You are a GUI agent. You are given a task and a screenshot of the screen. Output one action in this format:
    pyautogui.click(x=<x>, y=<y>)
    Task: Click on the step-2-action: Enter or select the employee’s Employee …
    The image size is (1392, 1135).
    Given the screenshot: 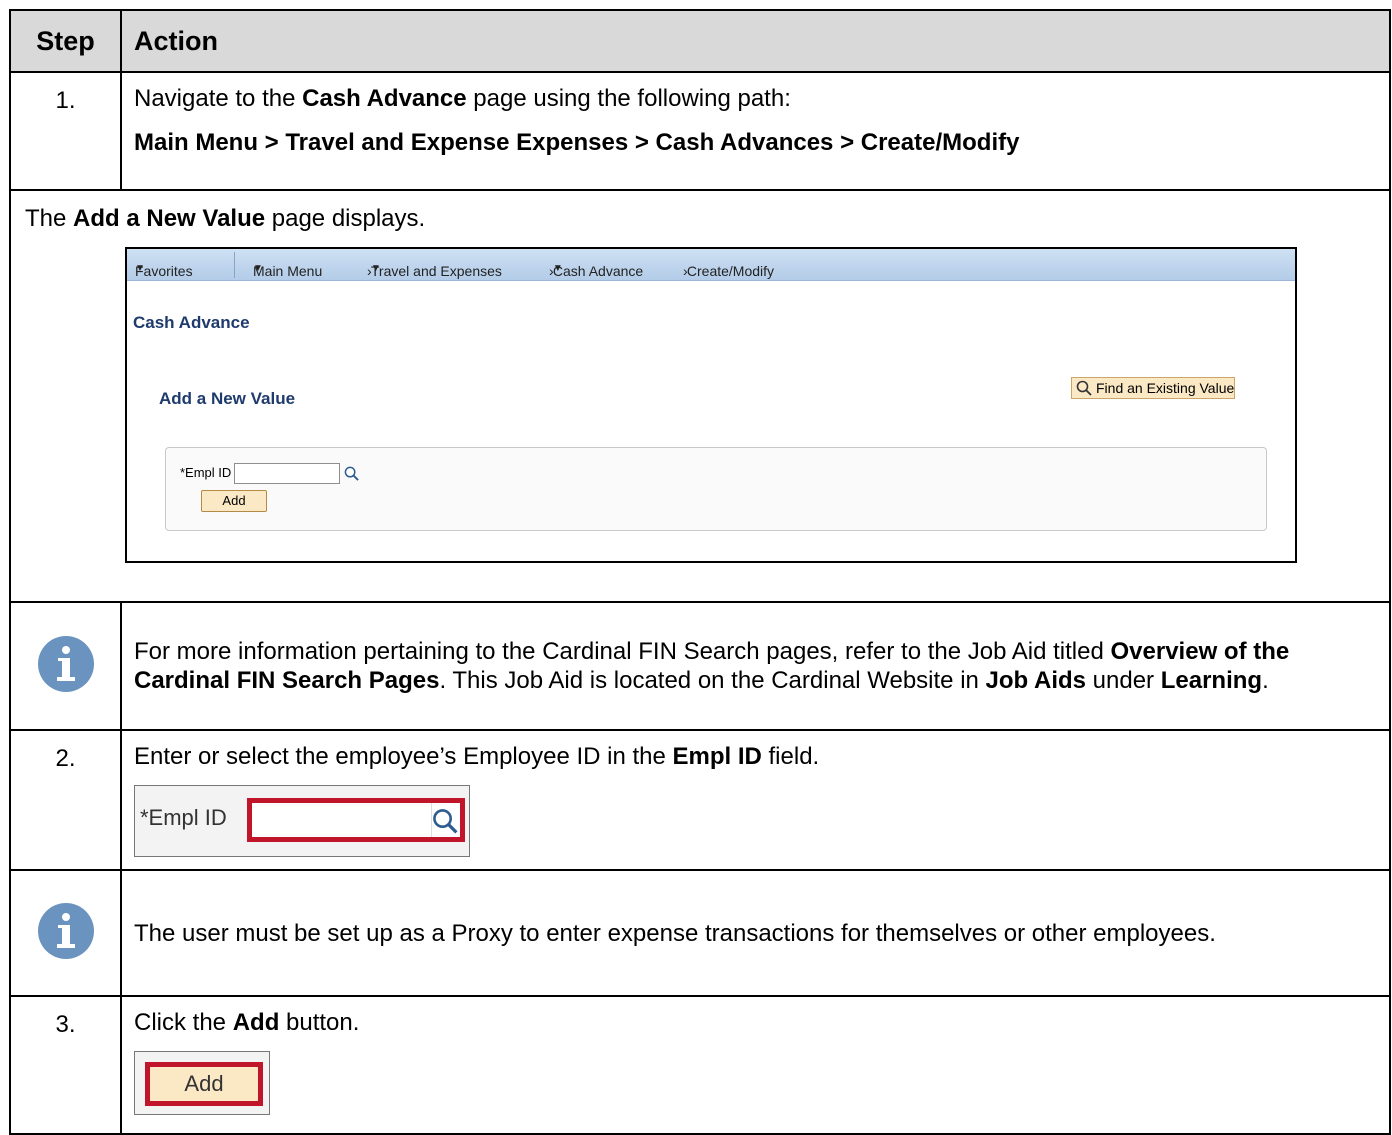 What is the action you would take?
    pyautogui.click(x=755, y=800)
    